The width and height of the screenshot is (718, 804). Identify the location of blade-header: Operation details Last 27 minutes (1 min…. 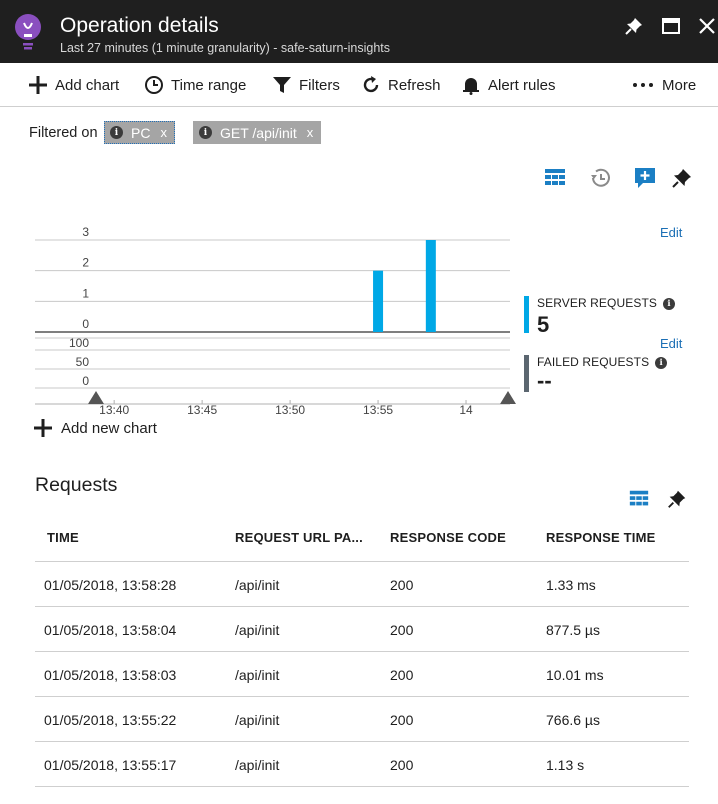
(359, 31).